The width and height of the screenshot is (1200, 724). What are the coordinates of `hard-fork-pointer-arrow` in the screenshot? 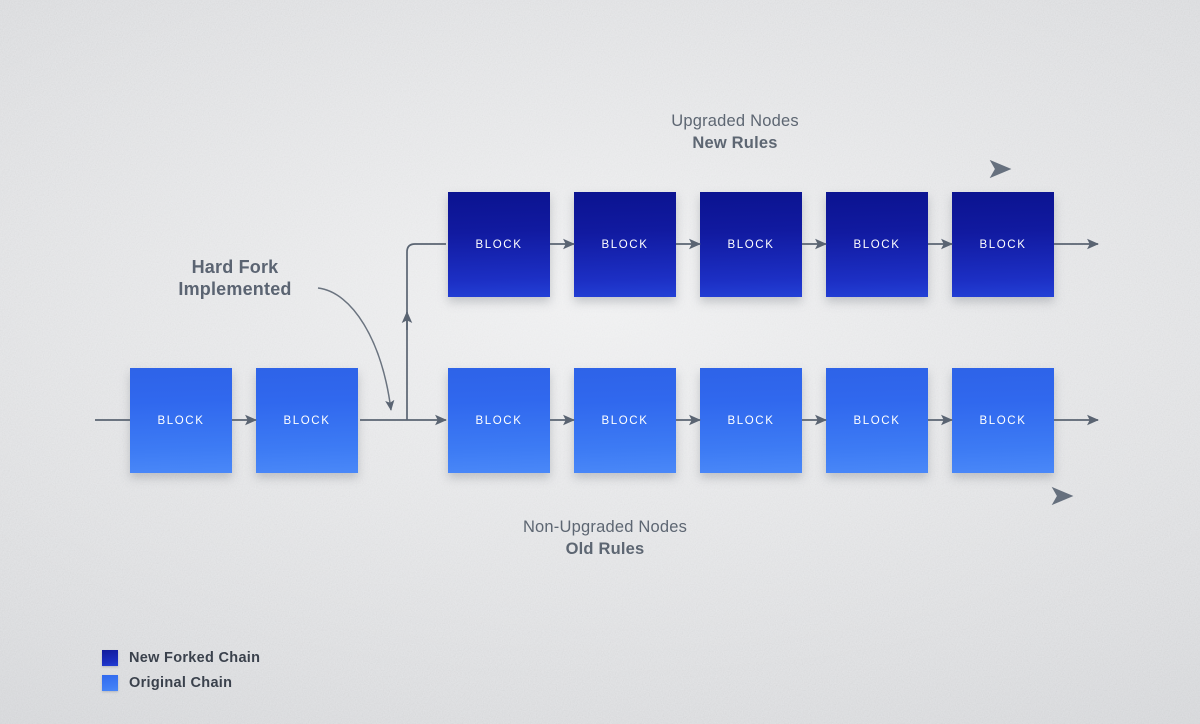 It's located at (356, 349).